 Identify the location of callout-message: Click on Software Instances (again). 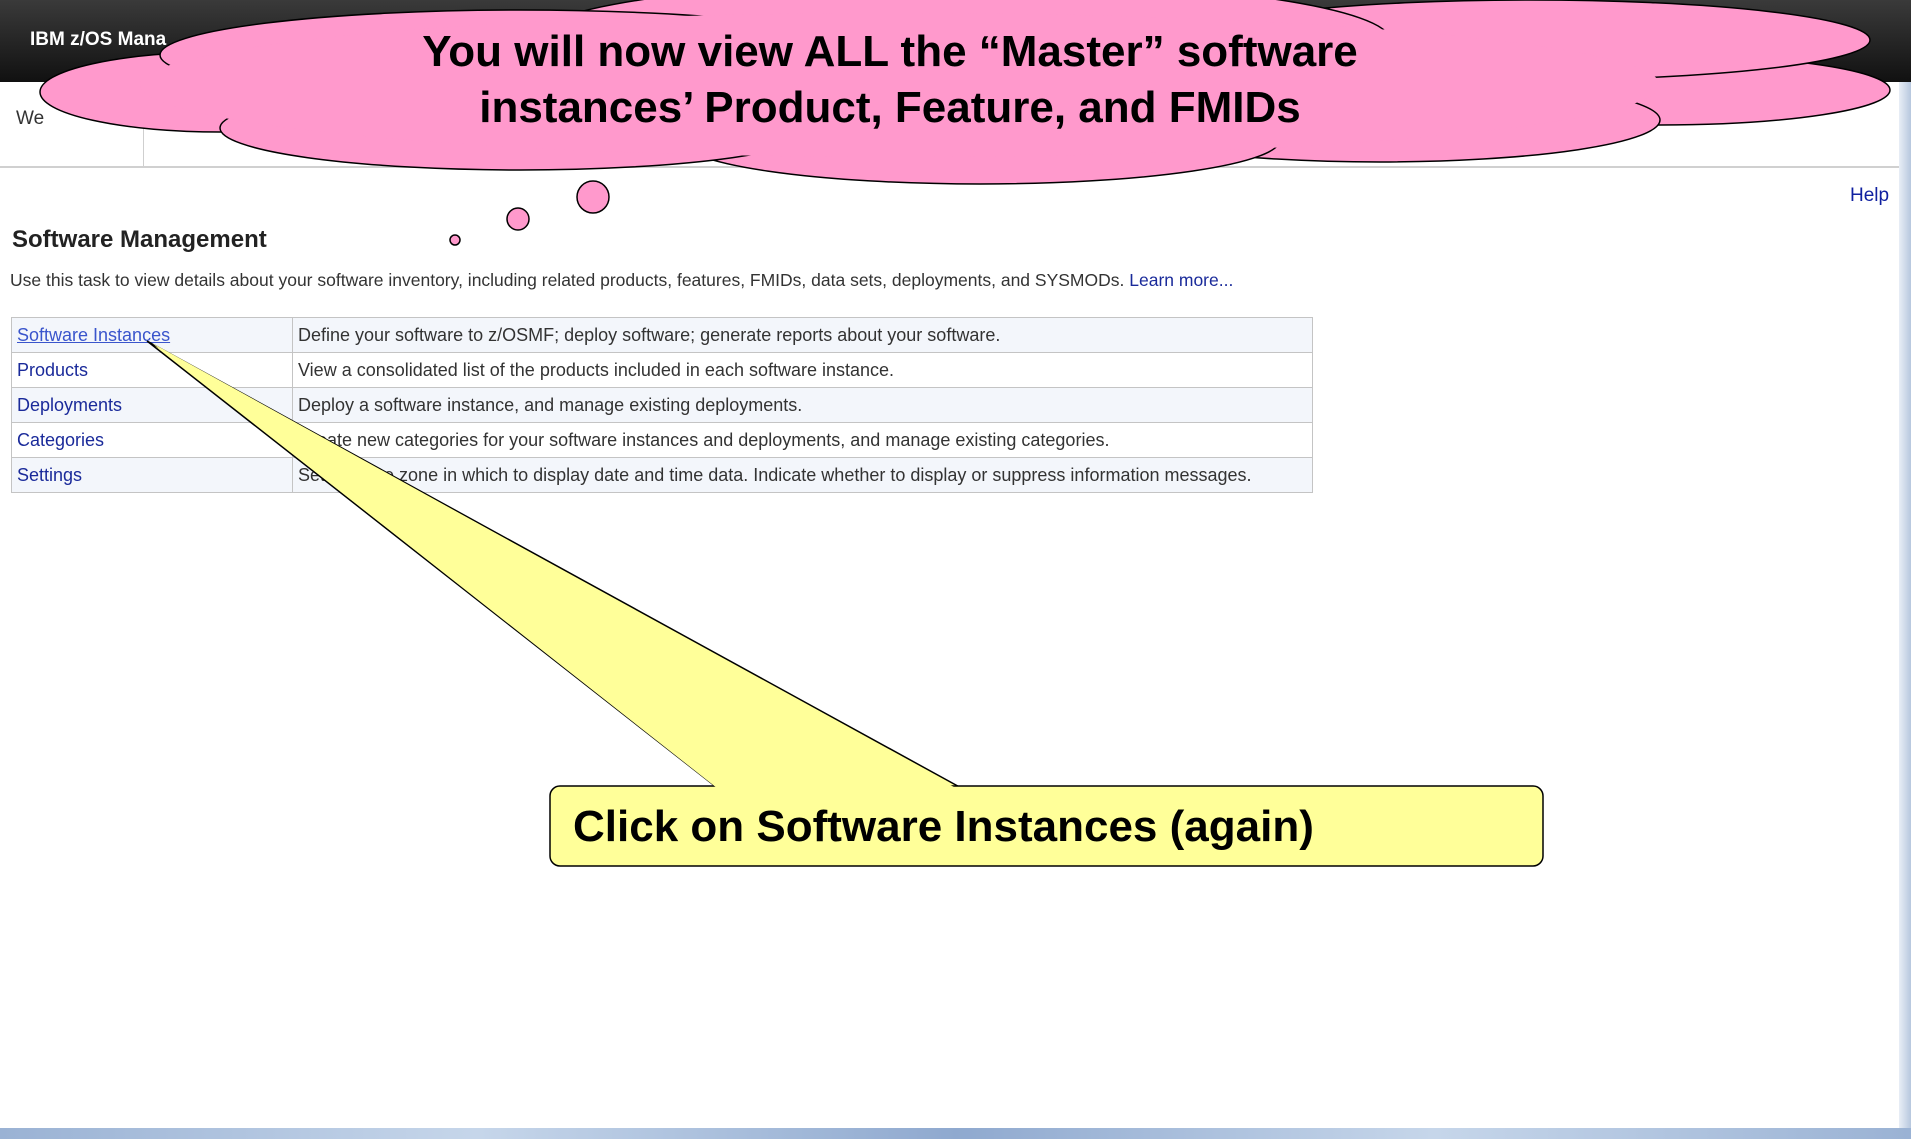
(943, 826).